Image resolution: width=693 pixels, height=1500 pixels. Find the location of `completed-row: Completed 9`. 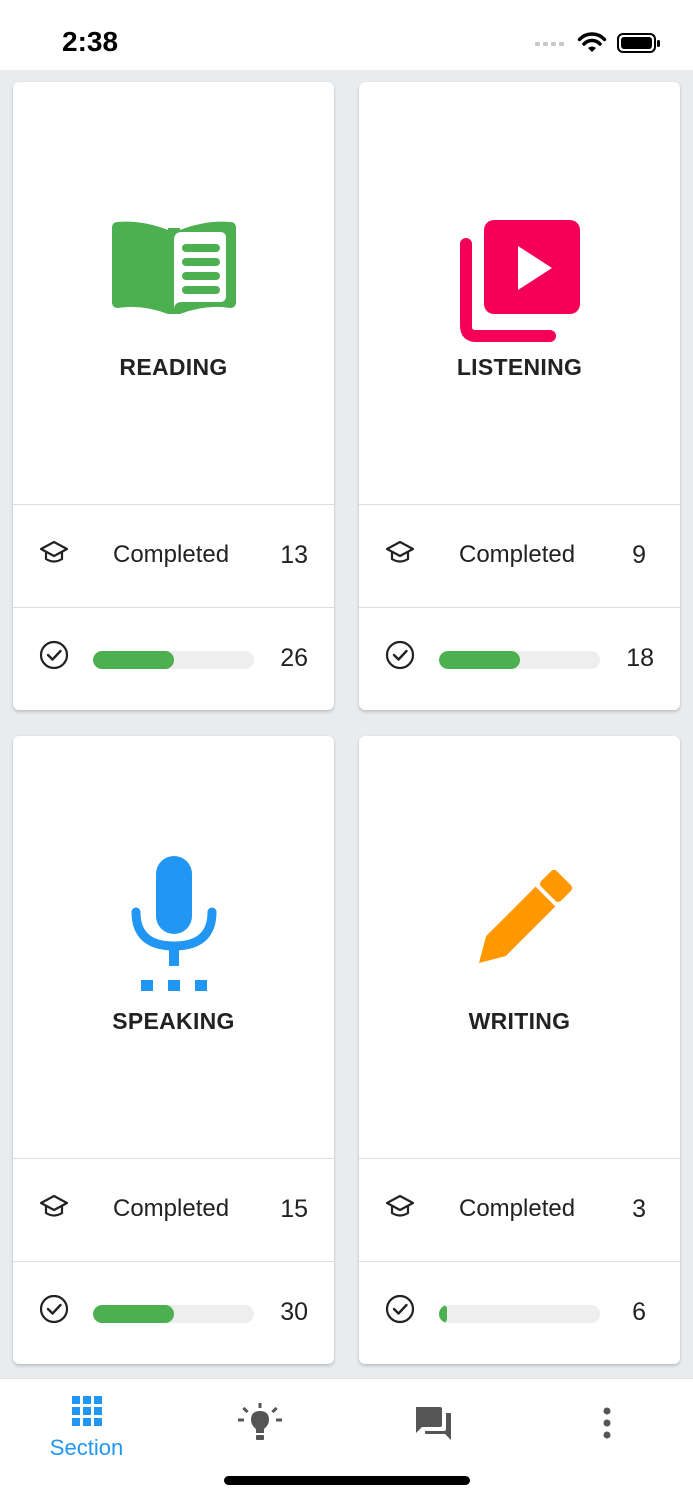

completed-row: Completed 9 is located at coordinates (519, 555).